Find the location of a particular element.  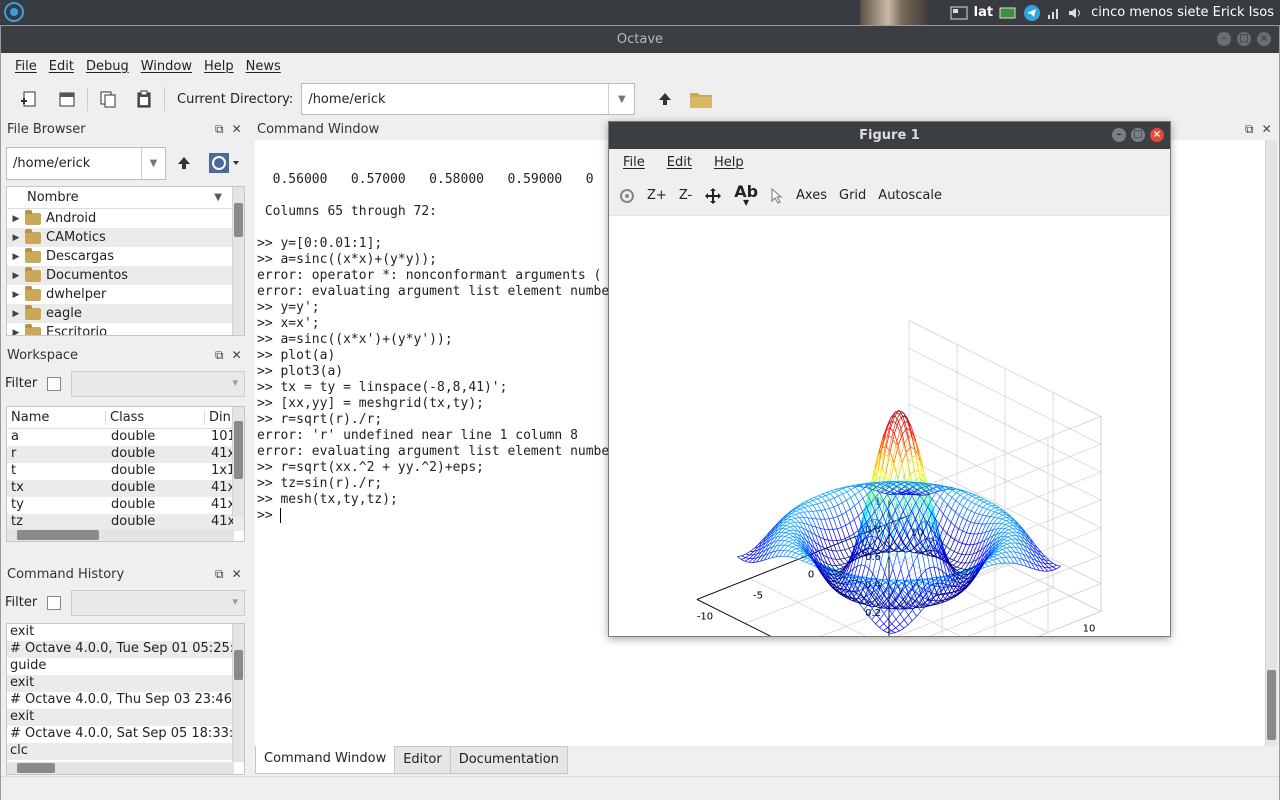

file-browser-item: ▶ Descargas is located at coordinates (125, 256).